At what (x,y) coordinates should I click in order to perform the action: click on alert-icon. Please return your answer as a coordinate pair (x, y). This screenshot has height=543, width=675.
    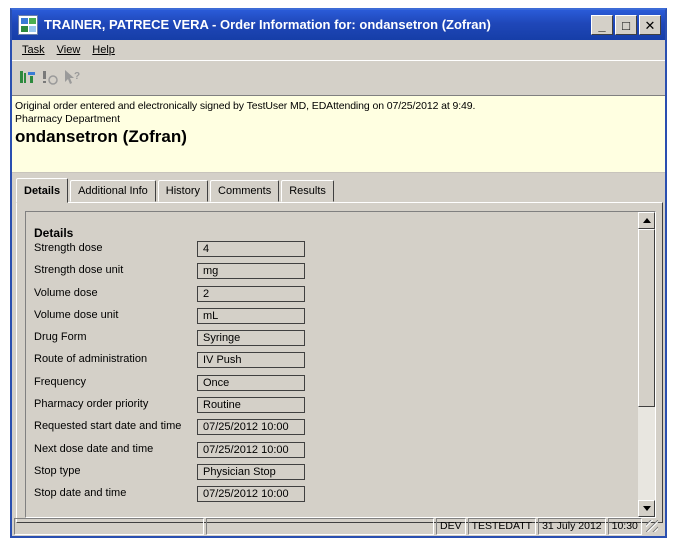
    Looking at the image, I should click on (50, 77).